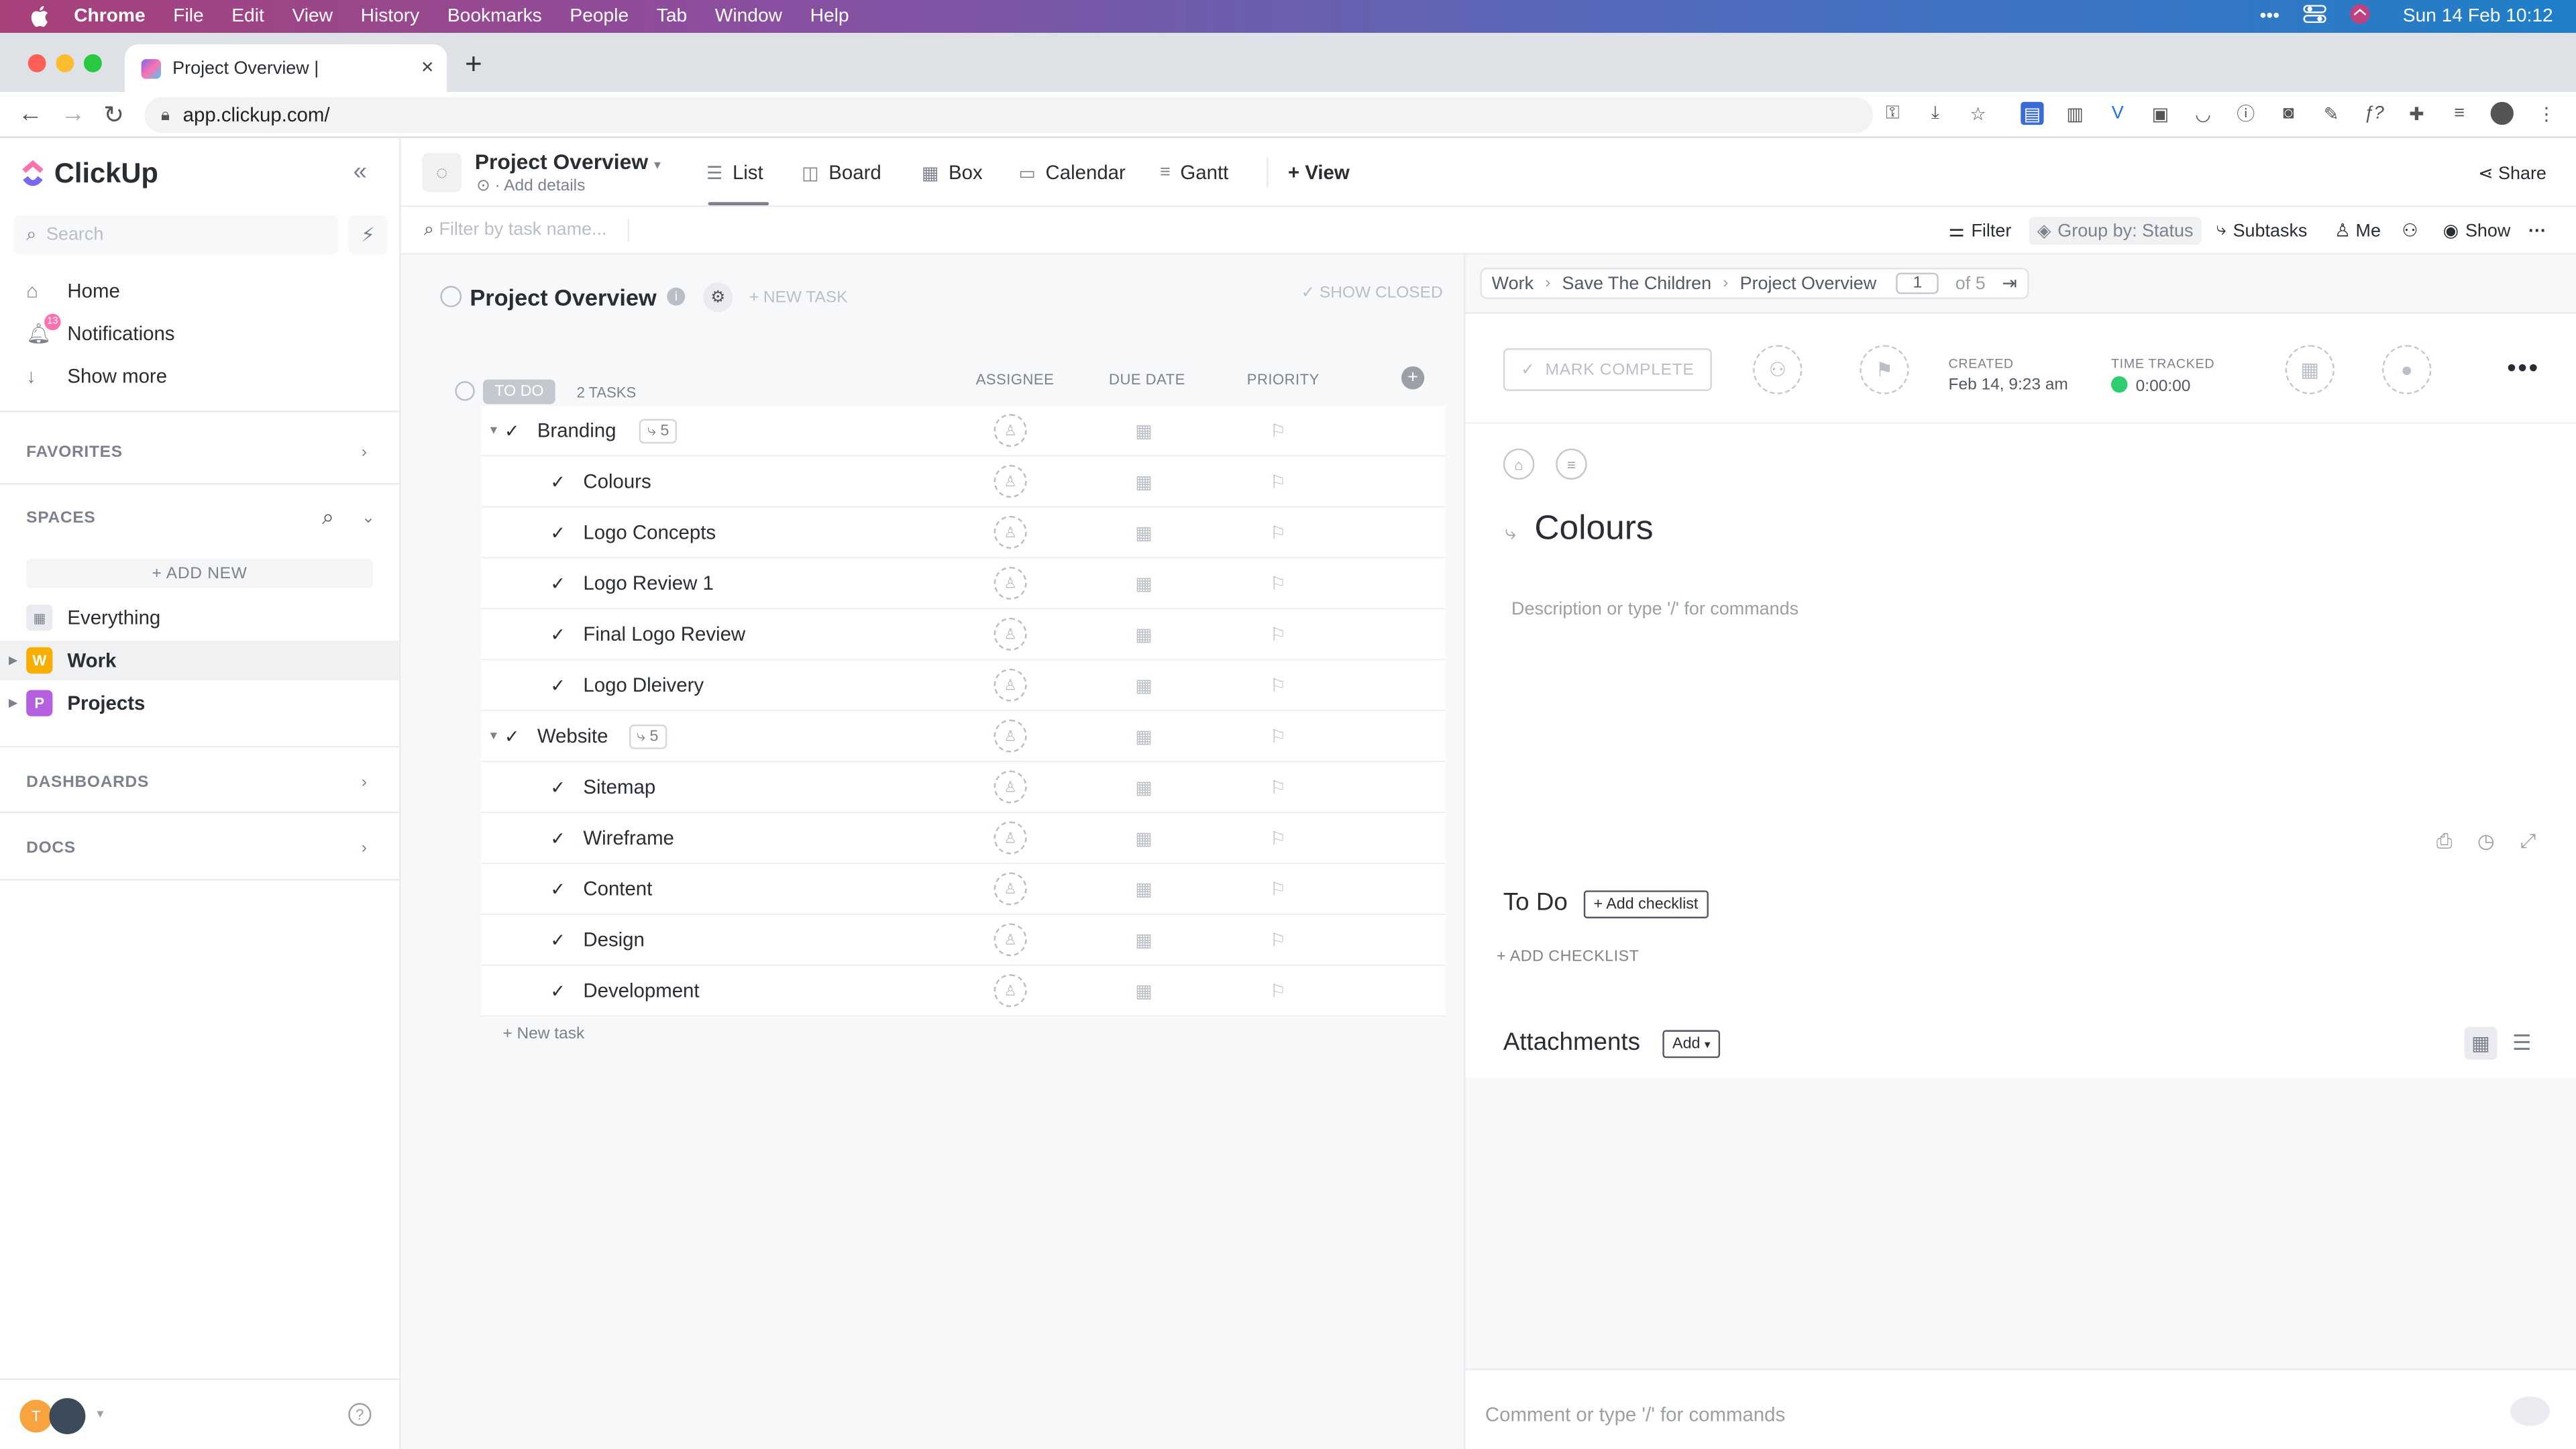 Image resolution: width=2576 pixels, height=1449 pixels. What do you see at coordinates (963, 890) in the screenshot?
I see `table-row: ✓ Content ♙ ▦ ⚐` at bounding box center [963, 890].